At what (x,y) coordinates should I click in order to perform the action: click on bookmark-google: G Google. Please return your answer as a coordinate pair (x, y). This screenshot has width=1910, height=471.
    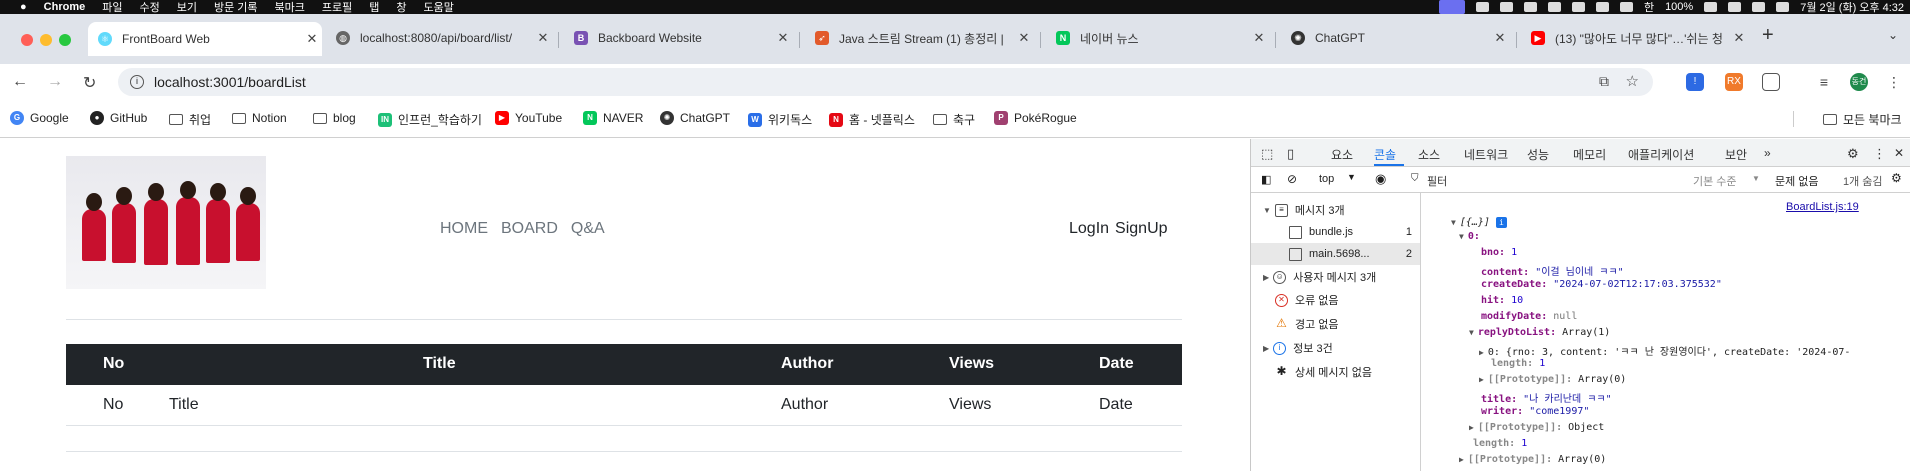
    Looking at the image, I should click on (39, 118).